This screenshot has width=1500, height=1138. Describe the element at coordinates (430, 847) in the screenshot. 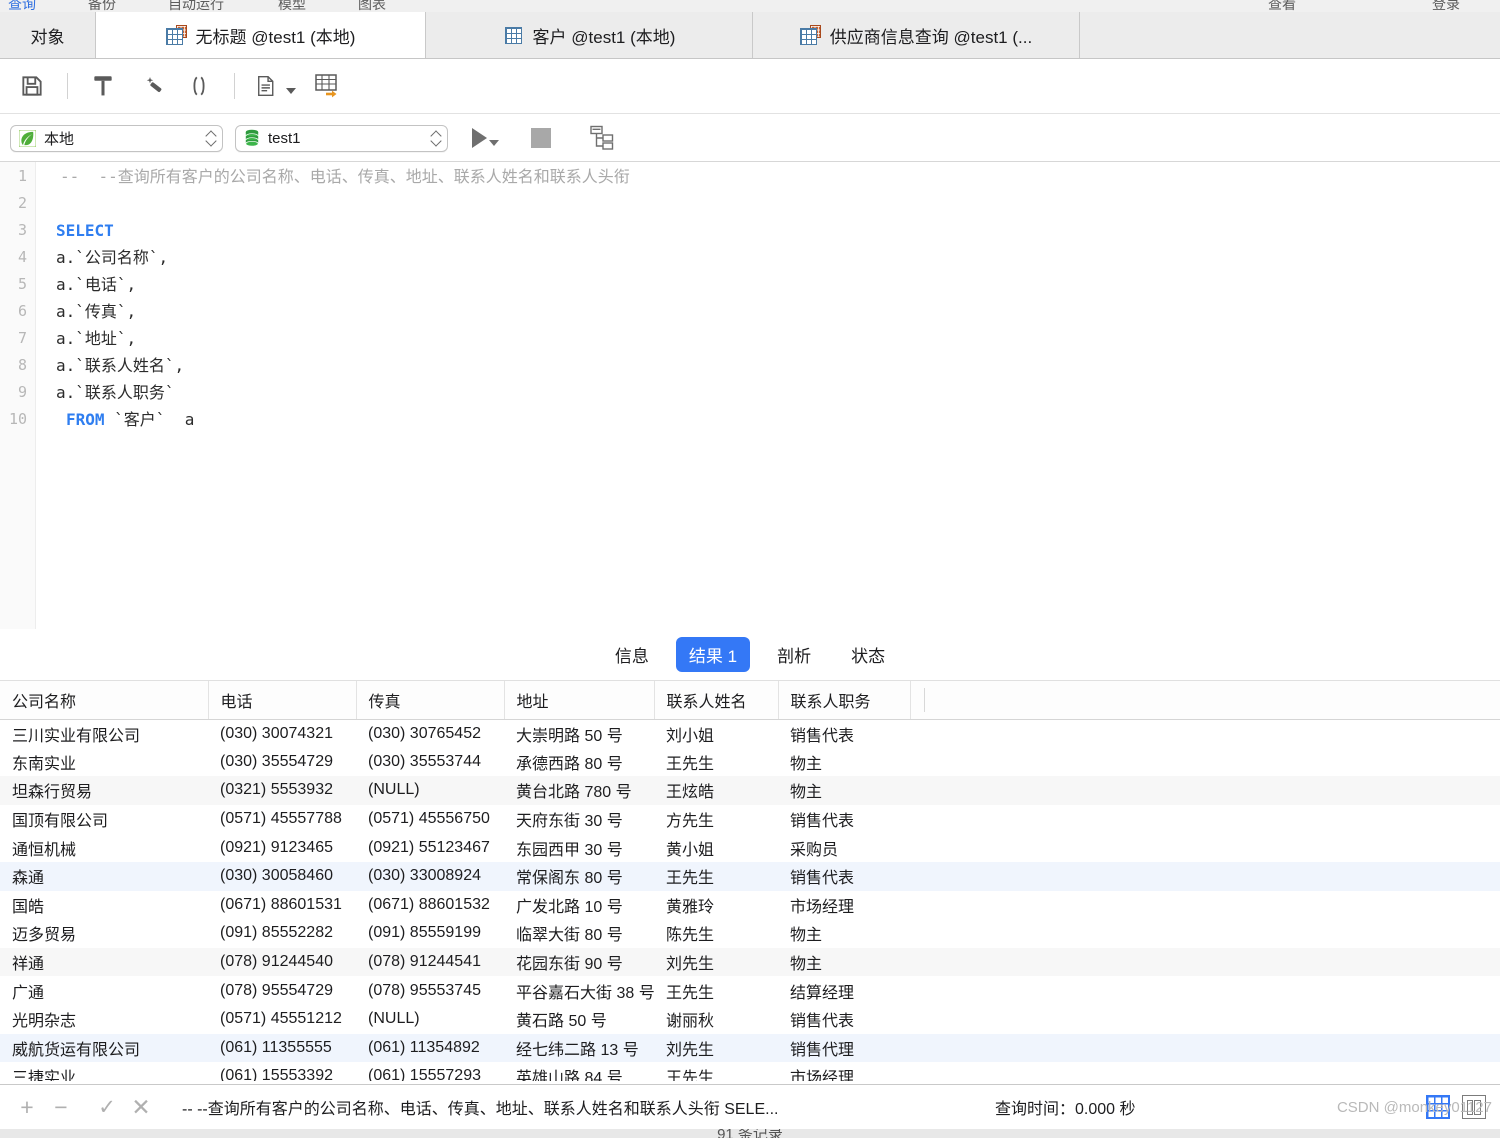

I see `cell-fax: (0921) 55123467` at that location.